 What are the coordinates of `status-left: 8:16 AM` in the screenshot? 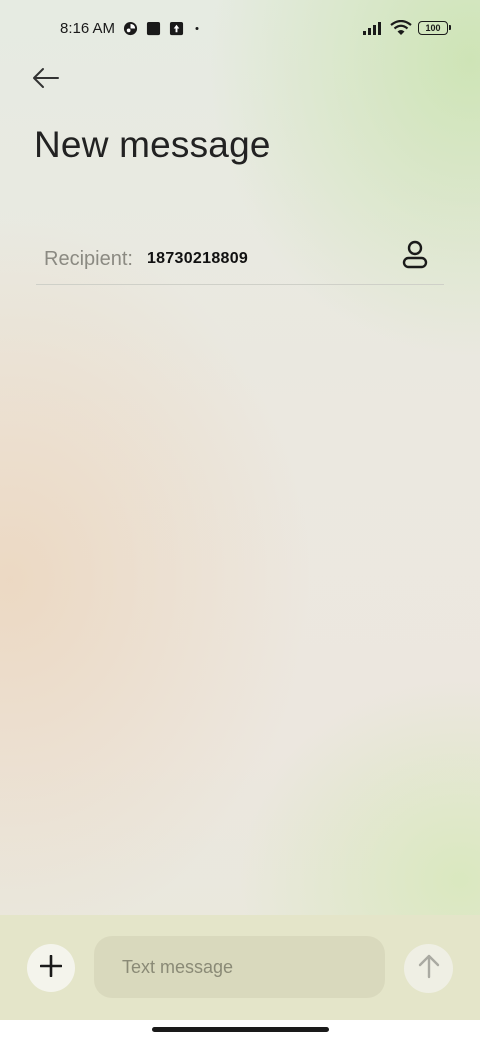 It's located at (131, 28).